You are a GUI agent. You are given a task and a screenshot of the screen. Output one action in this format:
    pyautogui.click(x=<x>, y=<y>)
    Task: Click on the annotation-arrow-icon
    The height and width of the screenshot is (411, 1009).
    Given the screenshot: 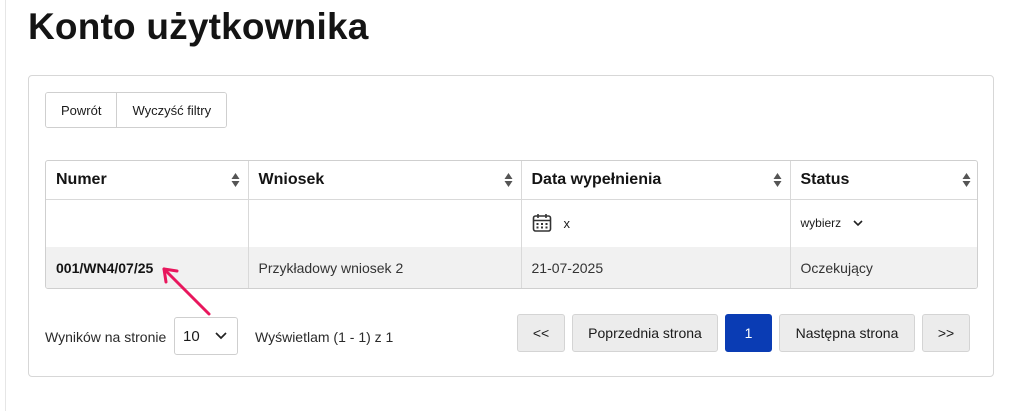 What is the action you would take?
    pyautogui.click(x=186, y=291)
    